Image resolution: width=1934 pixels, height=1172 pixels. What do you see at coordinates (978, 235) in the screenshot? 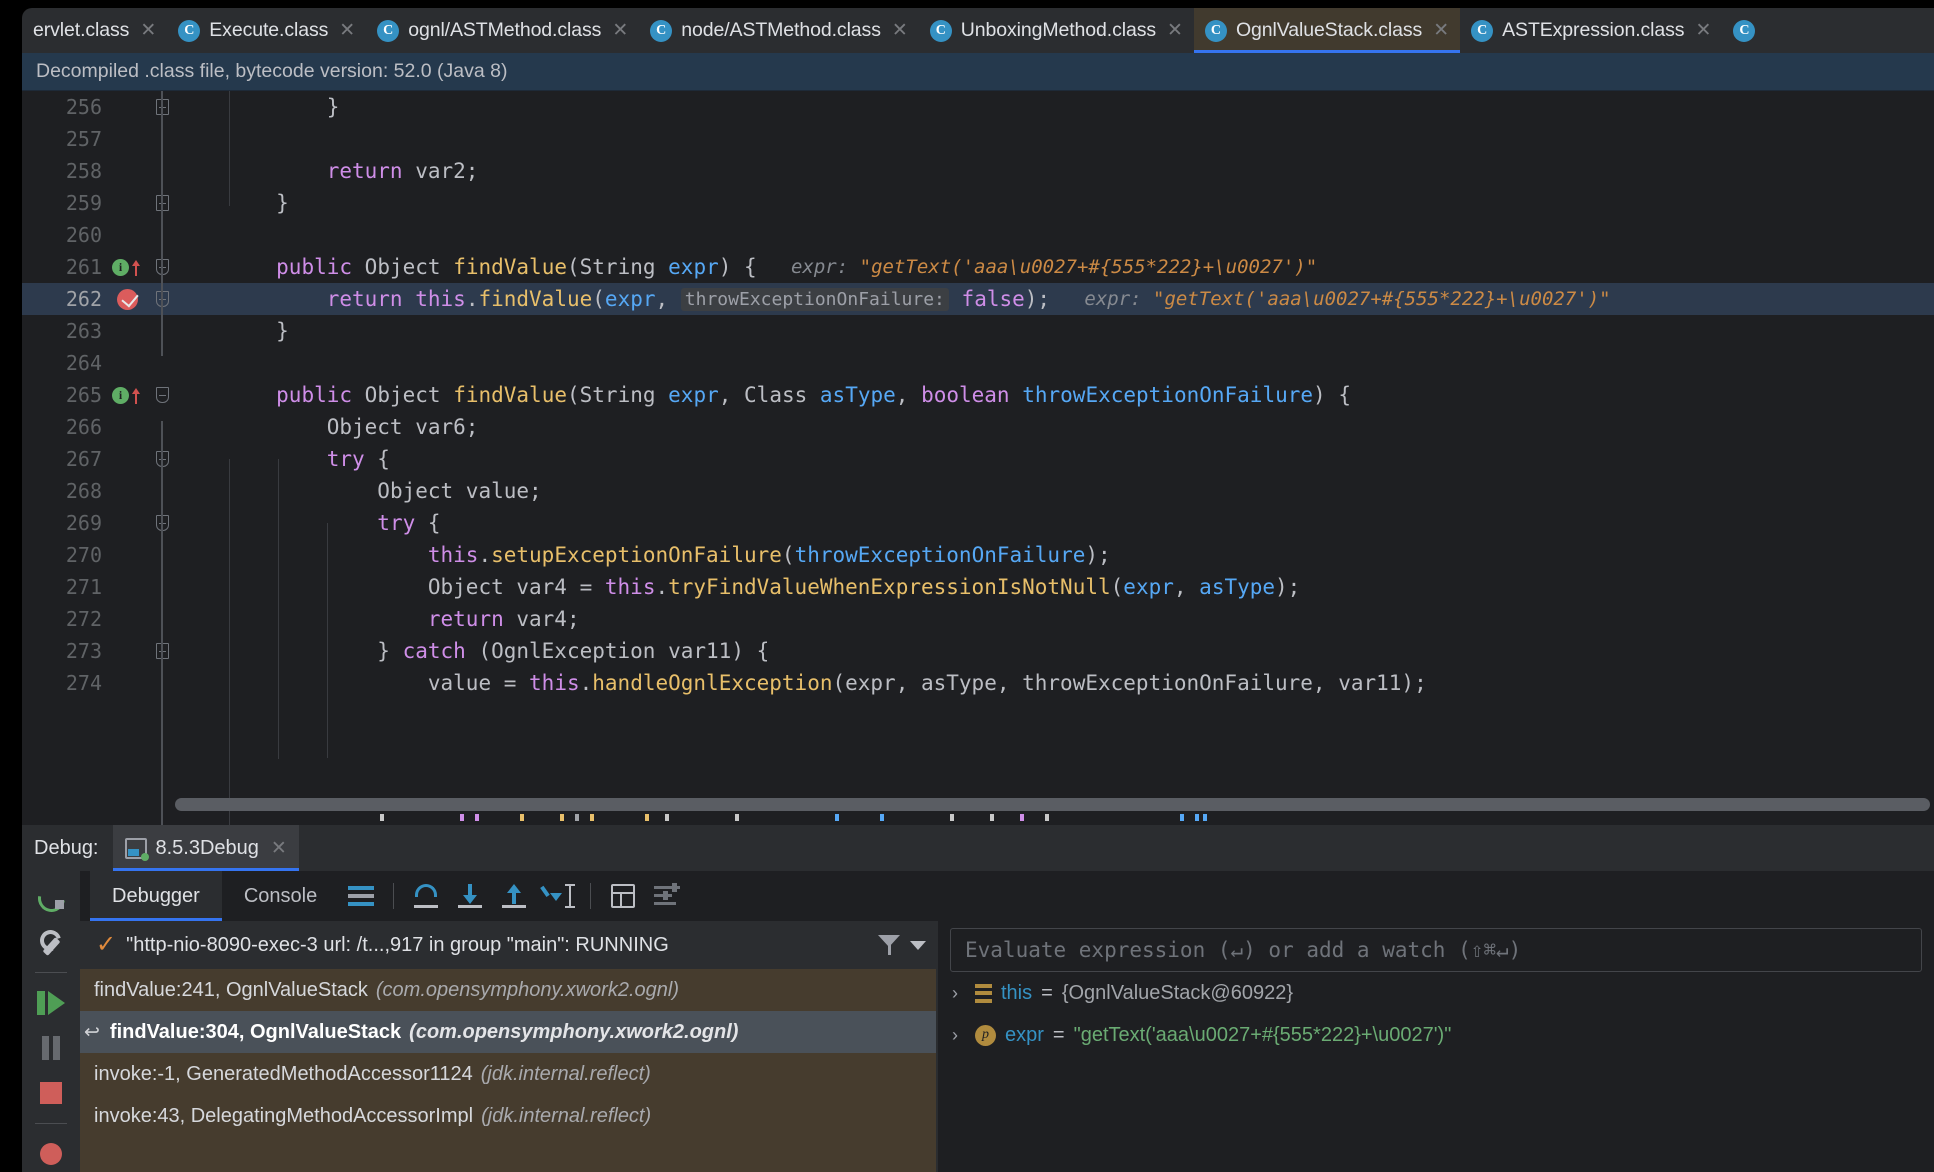
I see `code-line: 260` at bounding box center [978, 235].